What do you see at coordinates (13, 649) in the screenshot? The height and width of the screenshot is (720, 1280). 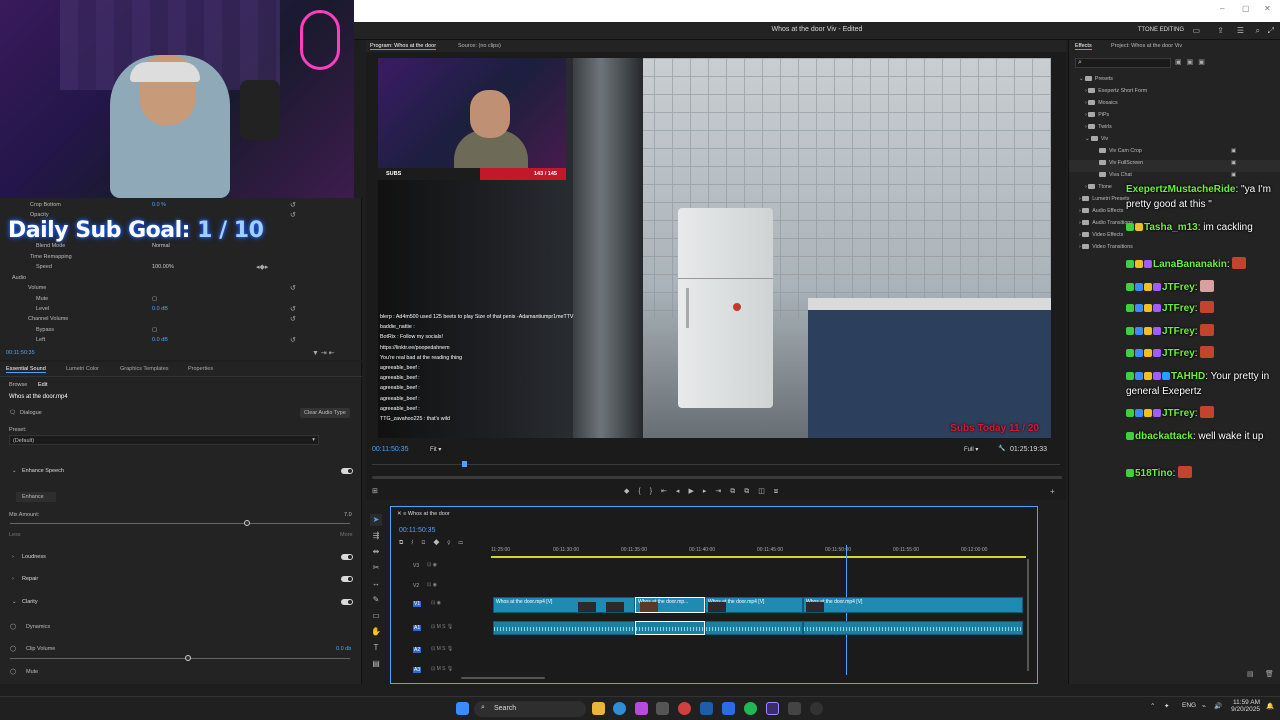 I see `clip-volume-checkbox: ◯` at bounding box center [13, 649].